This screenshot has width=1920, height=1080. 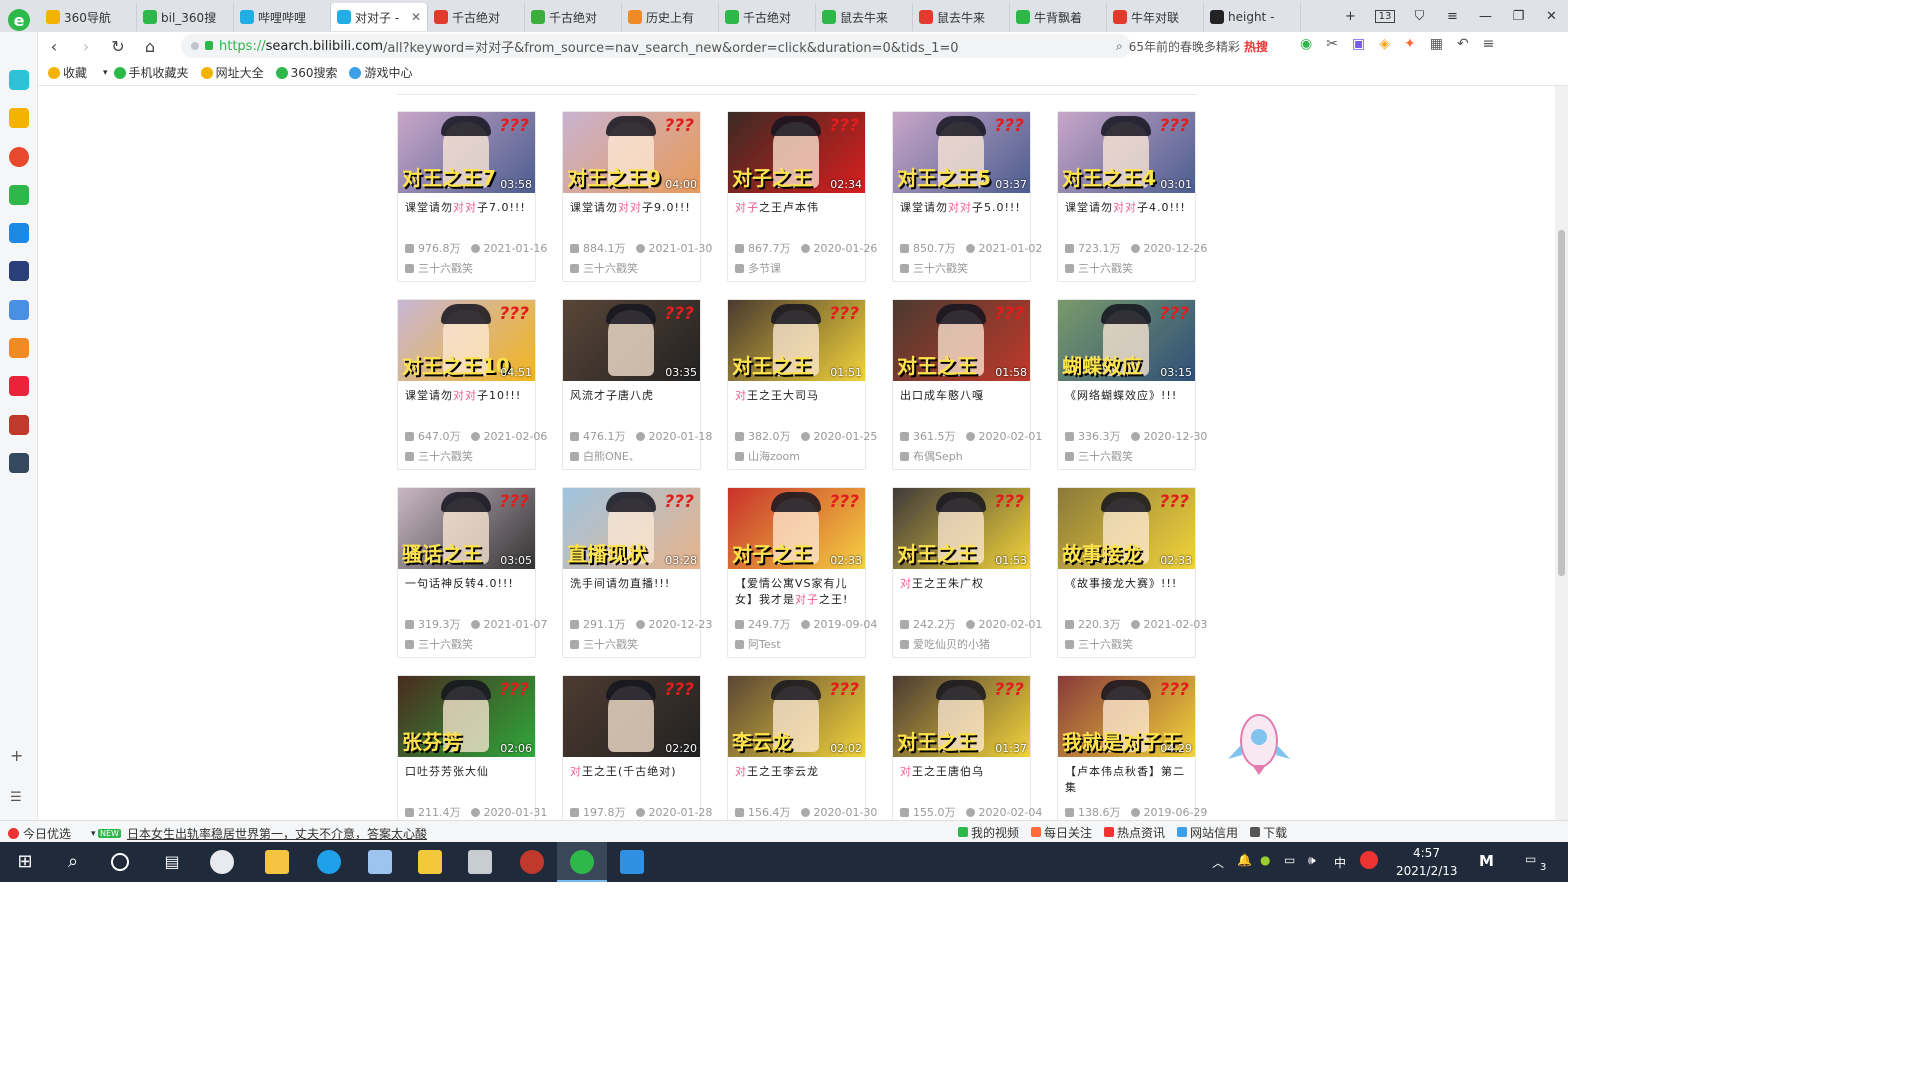 What do you see at coordinates (633, 781) in the screenshot?
I see `video-title: 对王之王(千古绝对)` at bounding box center [633, 781].